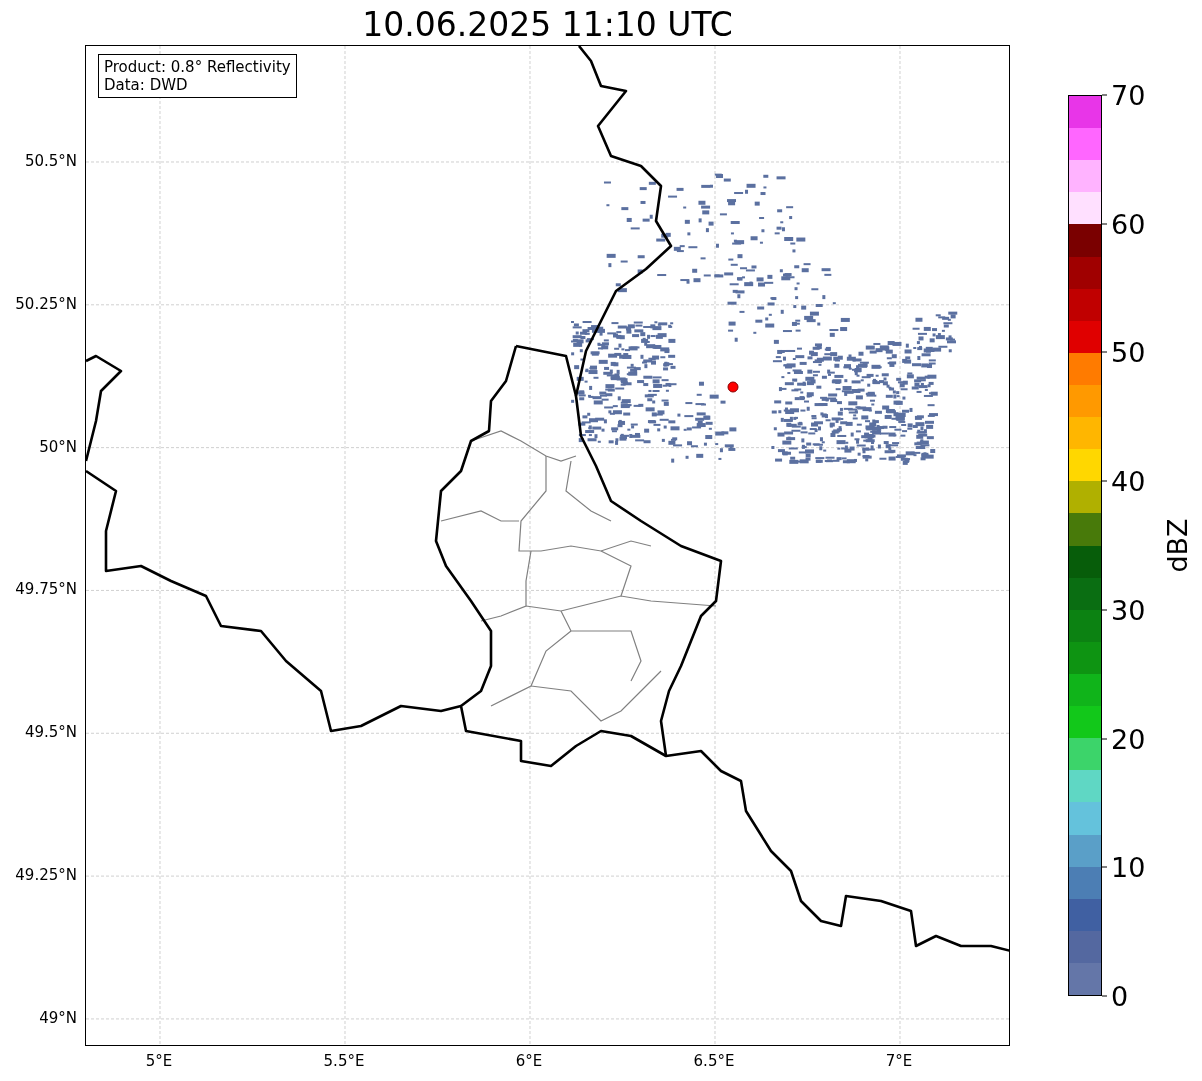  What do you see at coordinates (344, 1061) in the screenshot?
I see `longitude-label: 5.5°E` at bounding box center [344, 1061].